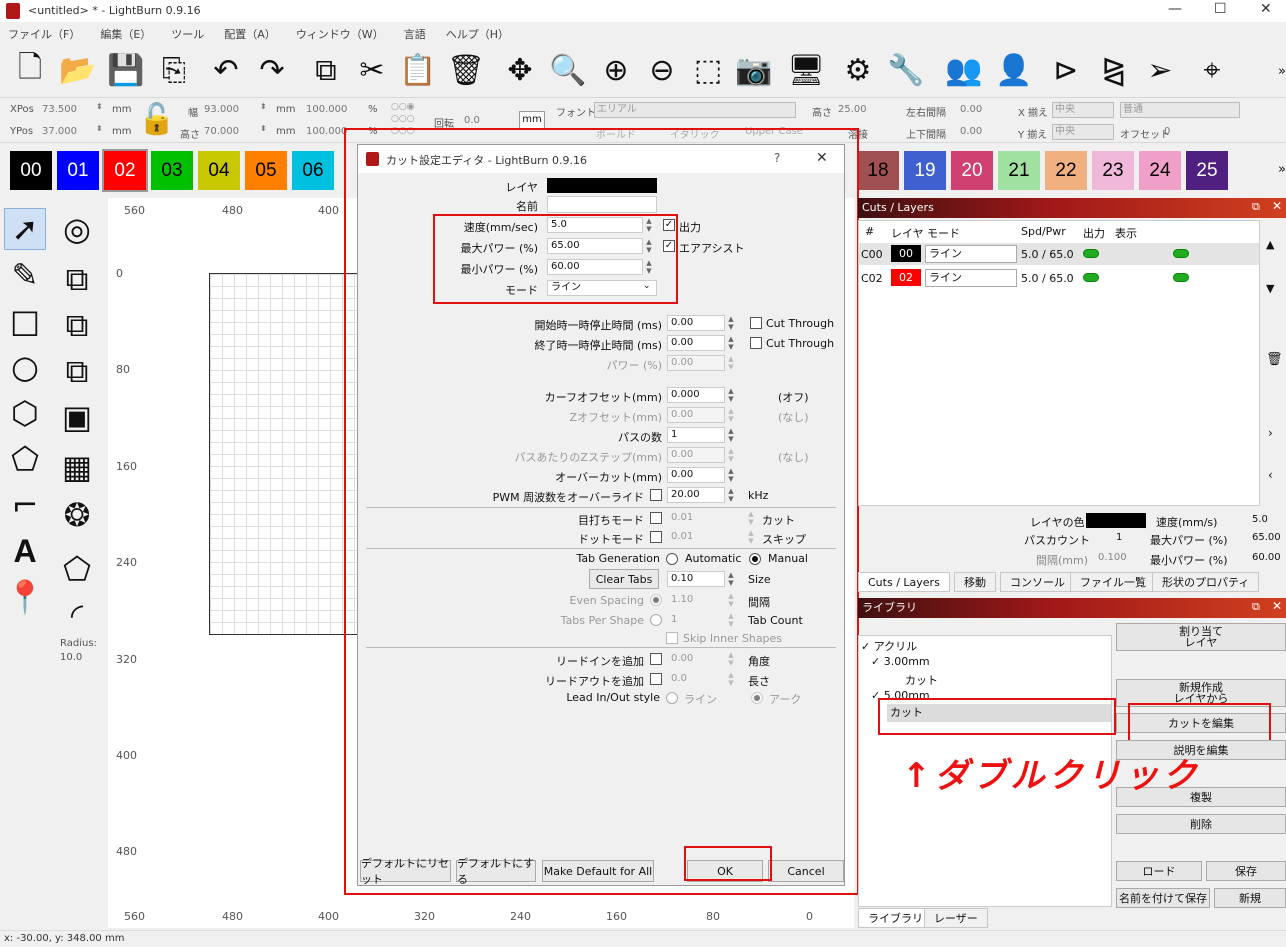 The width and height of the screenshot is (1286, 947). Describe the element at coordinates (59, 109) in the screenshot. I see `xpos-value: 73.500` at that location.